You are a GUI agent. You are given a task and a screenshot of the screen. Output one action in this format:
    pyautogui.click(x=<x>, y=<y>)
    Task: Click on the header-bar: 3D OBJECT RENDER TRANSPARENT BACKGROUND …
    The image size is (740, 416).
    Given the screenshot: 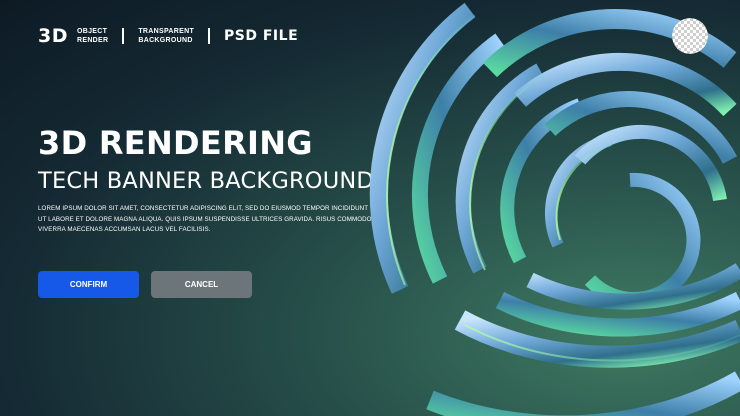 What is the action you would take?
    pyautogui.click(x=168, y=36)
    